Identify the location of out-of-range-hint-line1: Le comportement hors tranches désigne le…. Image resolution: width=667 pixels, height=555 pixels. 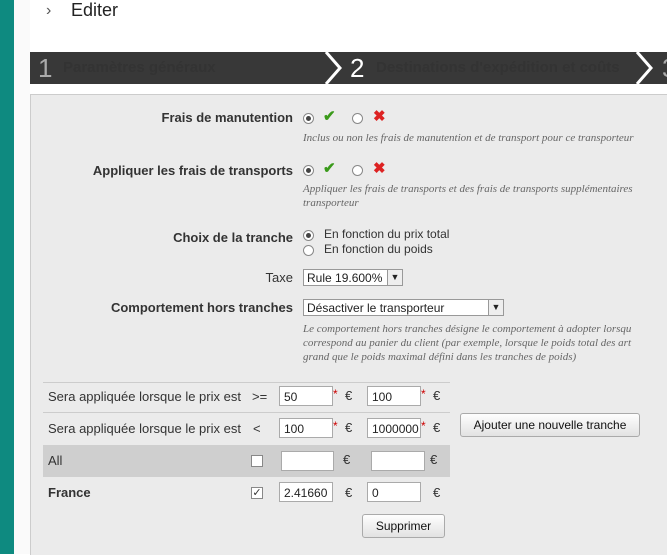
(467, 329).